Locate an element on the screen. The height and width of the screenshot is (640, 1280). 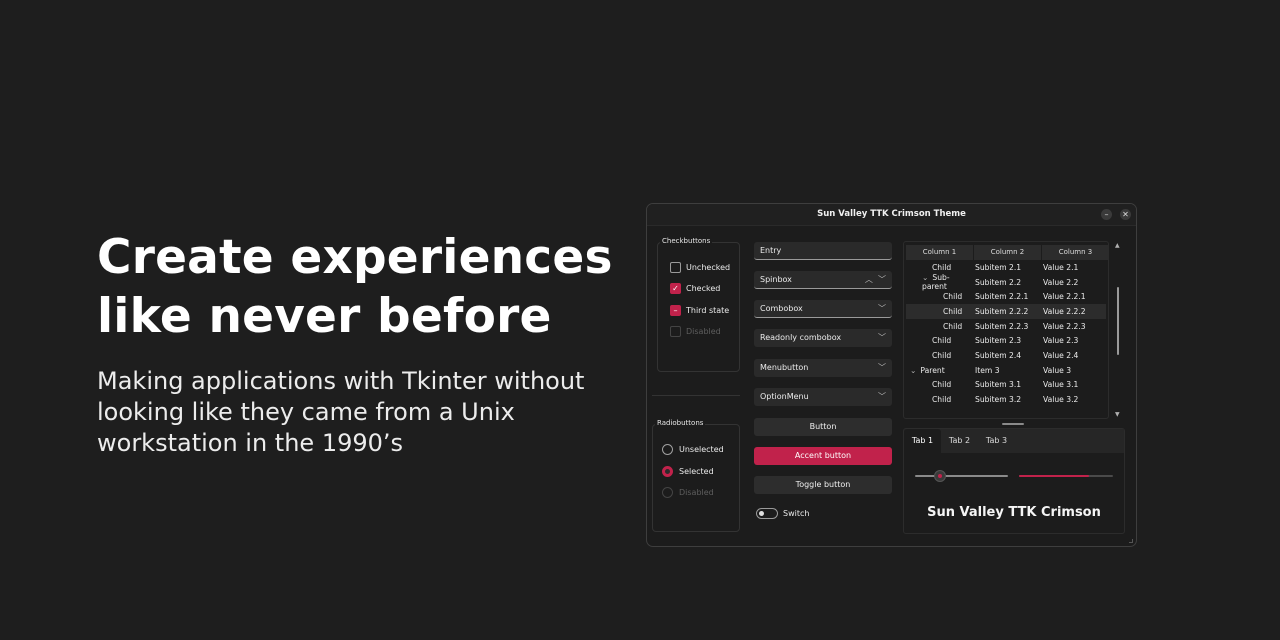
scroll-down-icon: ▼ is located at coordinates (1117, 414).